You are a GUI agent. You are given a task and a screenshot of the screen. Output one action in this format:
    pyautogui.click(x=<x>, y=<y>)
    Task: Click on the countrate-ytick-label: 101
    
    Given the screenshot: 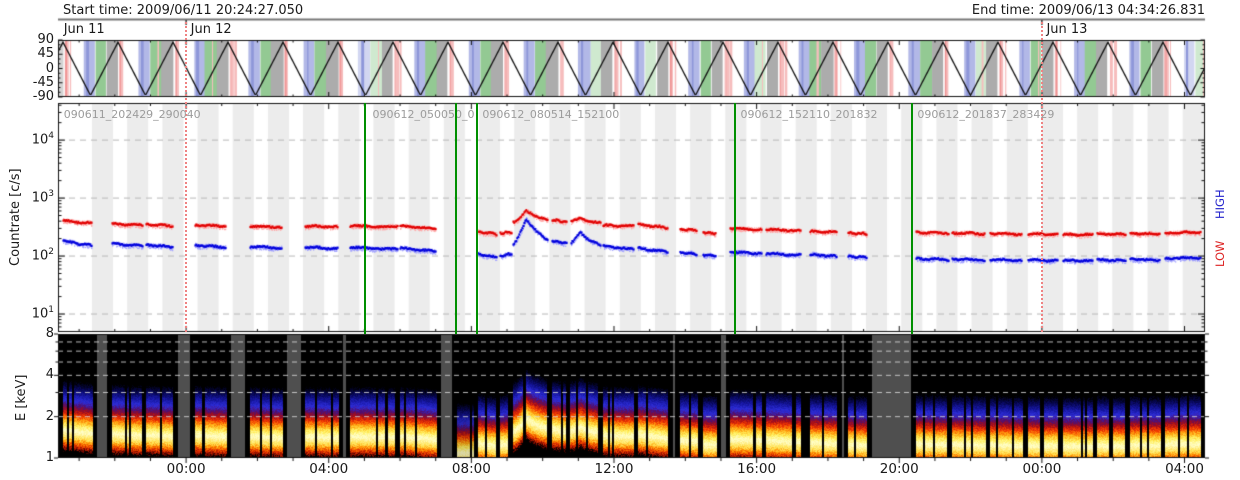 What is the action you would take?
    pyautogui.click(x=42, y=313)
    